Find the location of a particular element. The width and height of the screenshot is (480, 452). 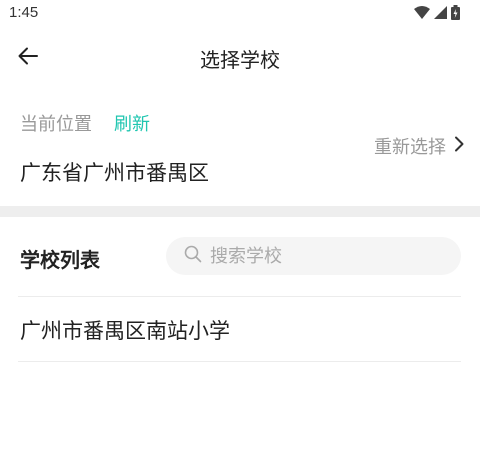

school-list-header: 学校列表 is located at coordinates (240, 258).